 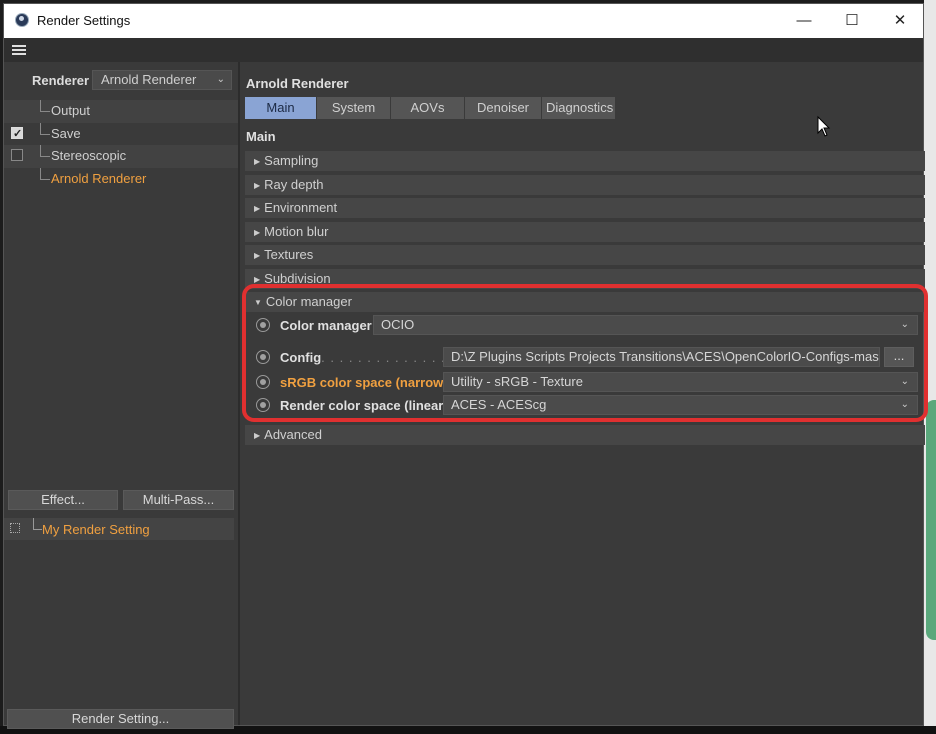 I want to click on group-advanced: ▶ Advanced, so click(x=585, y=435).